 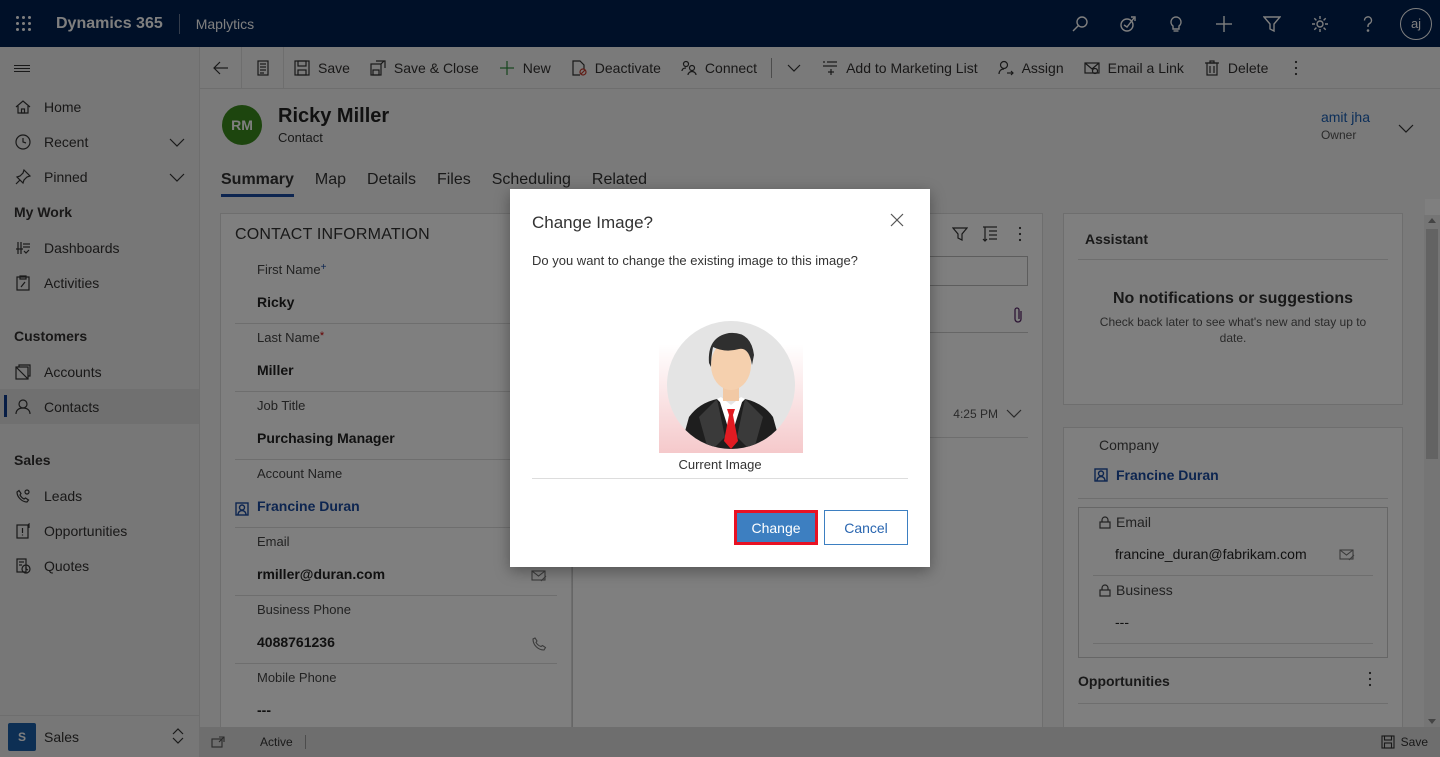 I want to click on cancel-button: Cancel, so click(x=866, y=527).